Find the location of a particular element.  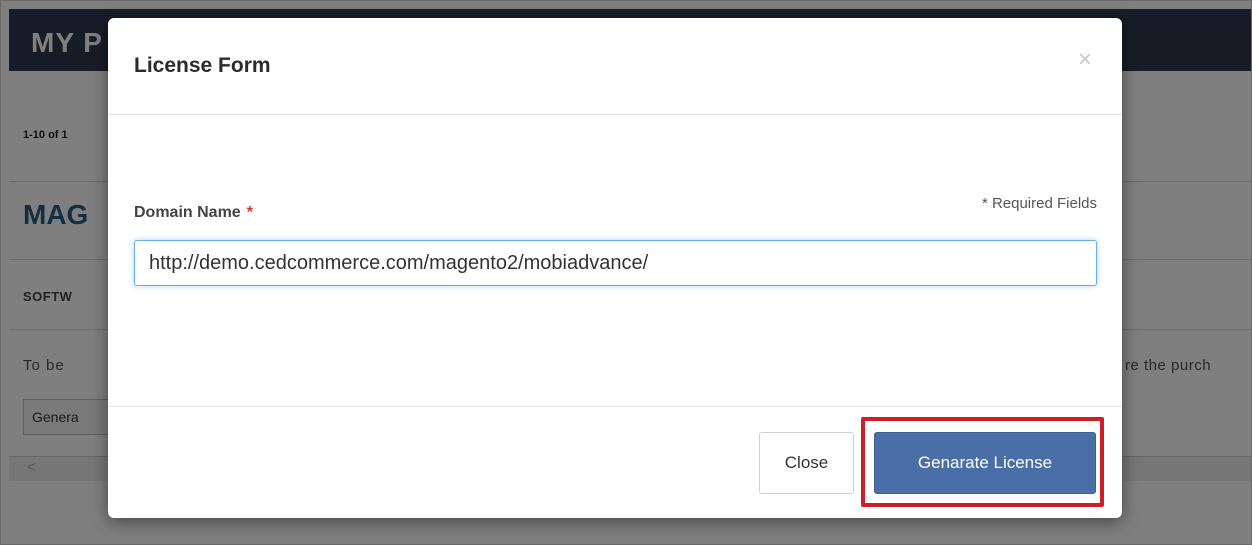

modal-footer-divider is located at coordinates (615, 406).